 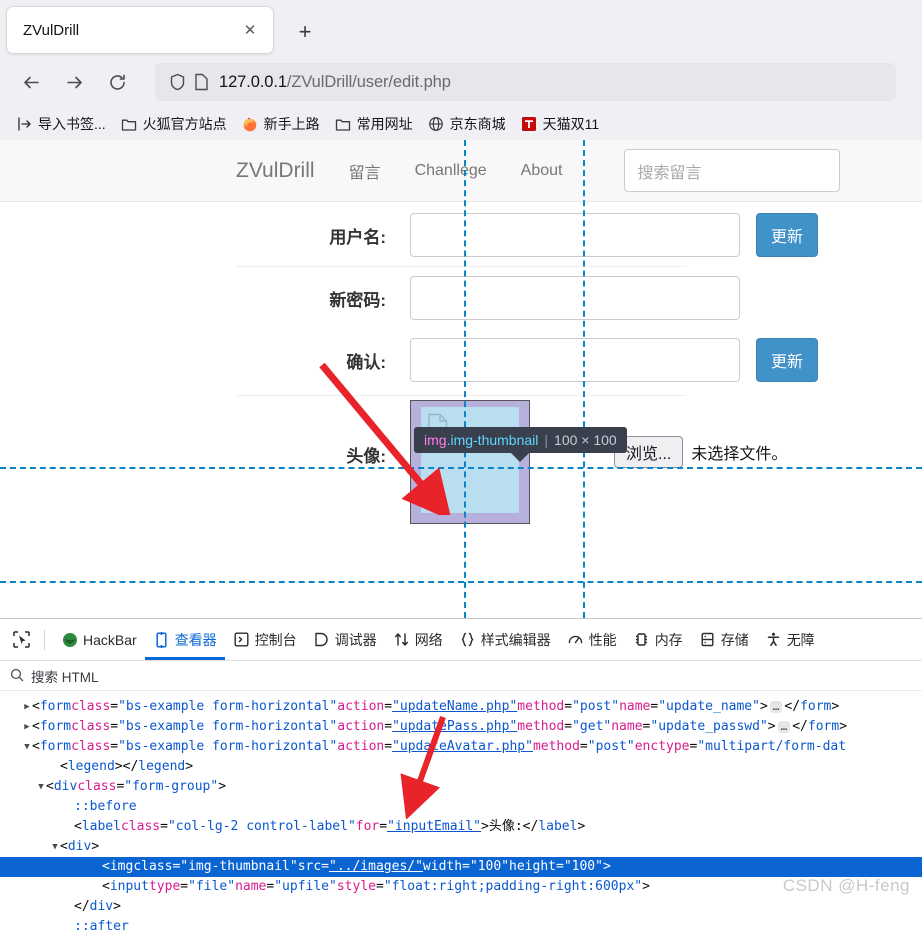 I want to click on markup-line: < legend ></legend >, so click(x=461, y=767).